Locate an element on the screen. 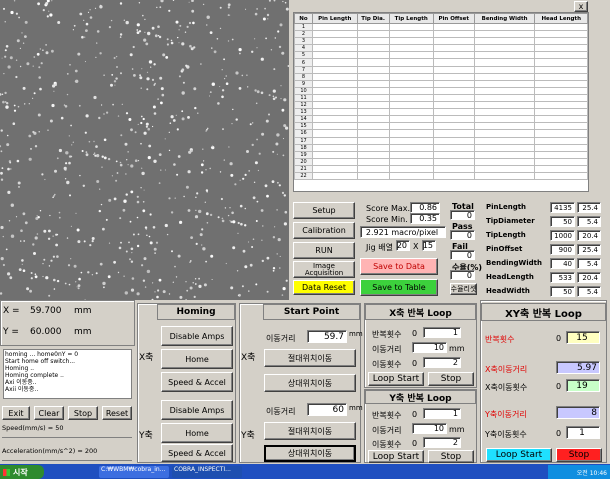 Image resolution: width=610 pixels, height=479 pixels. table-row: 5 is located at coordinates (441, 55).